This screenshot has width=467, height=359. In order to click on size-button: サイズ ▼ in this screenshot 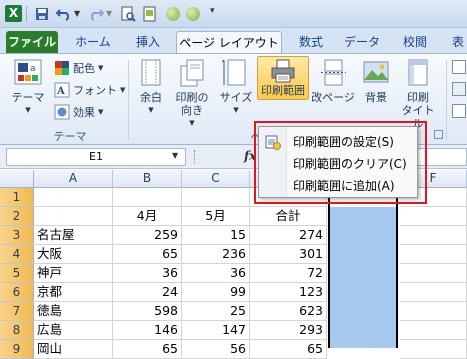, I will do `click(236, 87)`.